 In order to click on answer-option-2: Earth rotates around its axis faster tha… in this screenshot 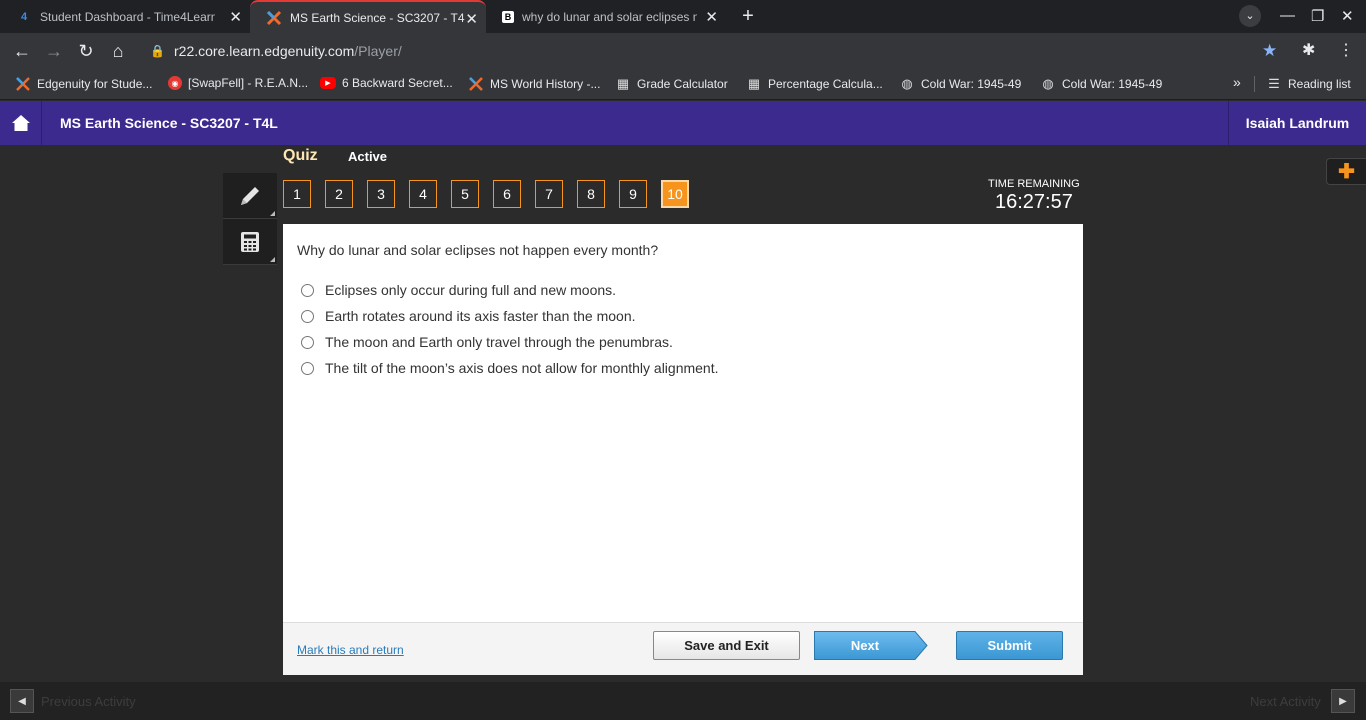, I will do `click(510, 316)`.